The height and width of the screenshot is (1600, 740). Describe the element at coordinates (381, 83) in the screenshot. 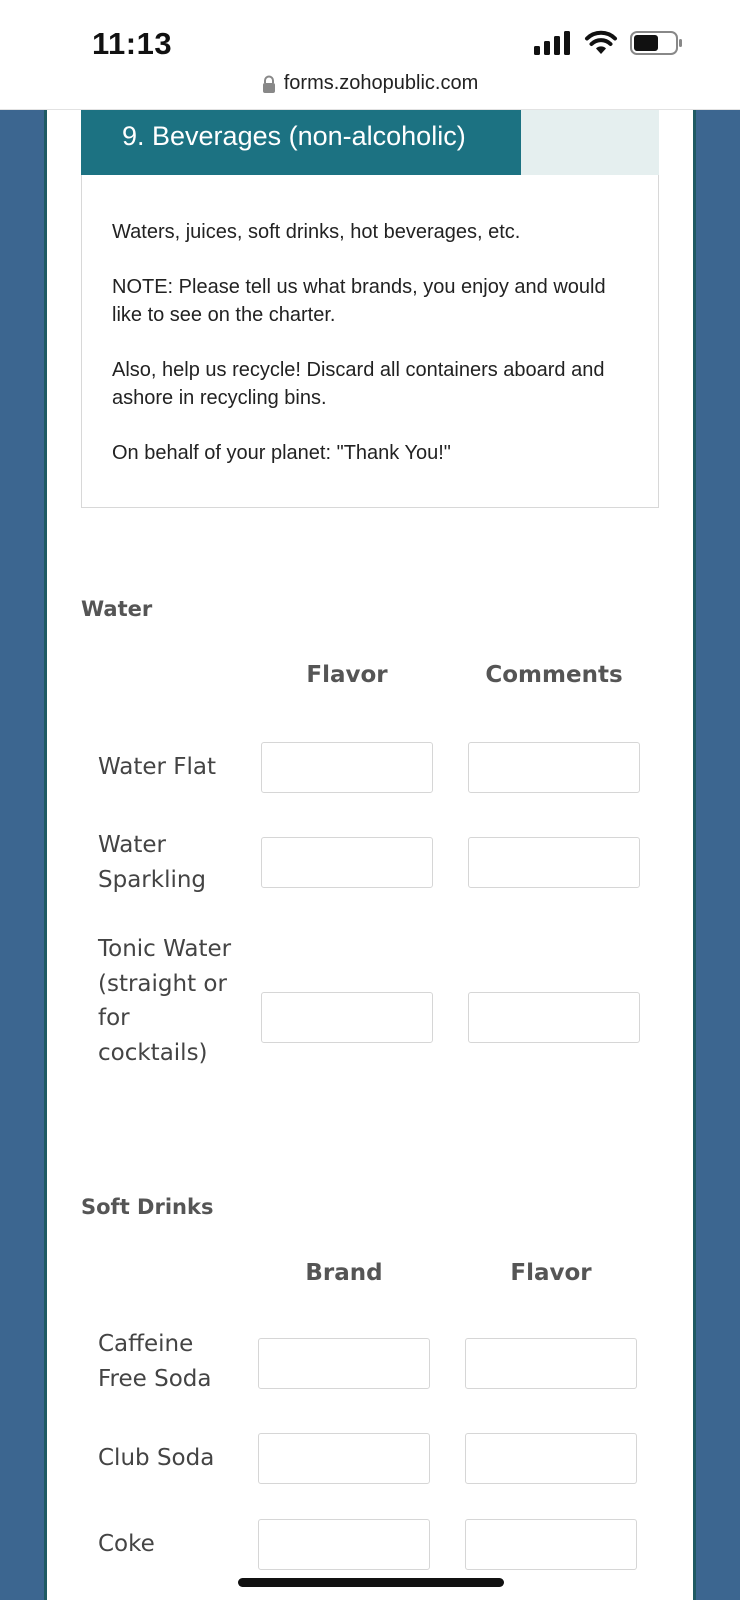

I see `url-text: forms.zohopublic.com` at that location.